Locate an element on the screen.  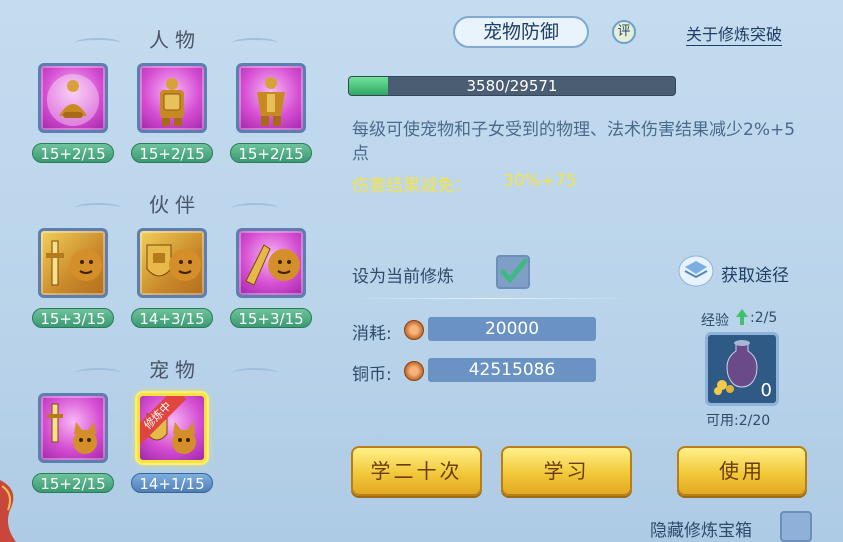
book-icon is located at coordinates (696, 271).